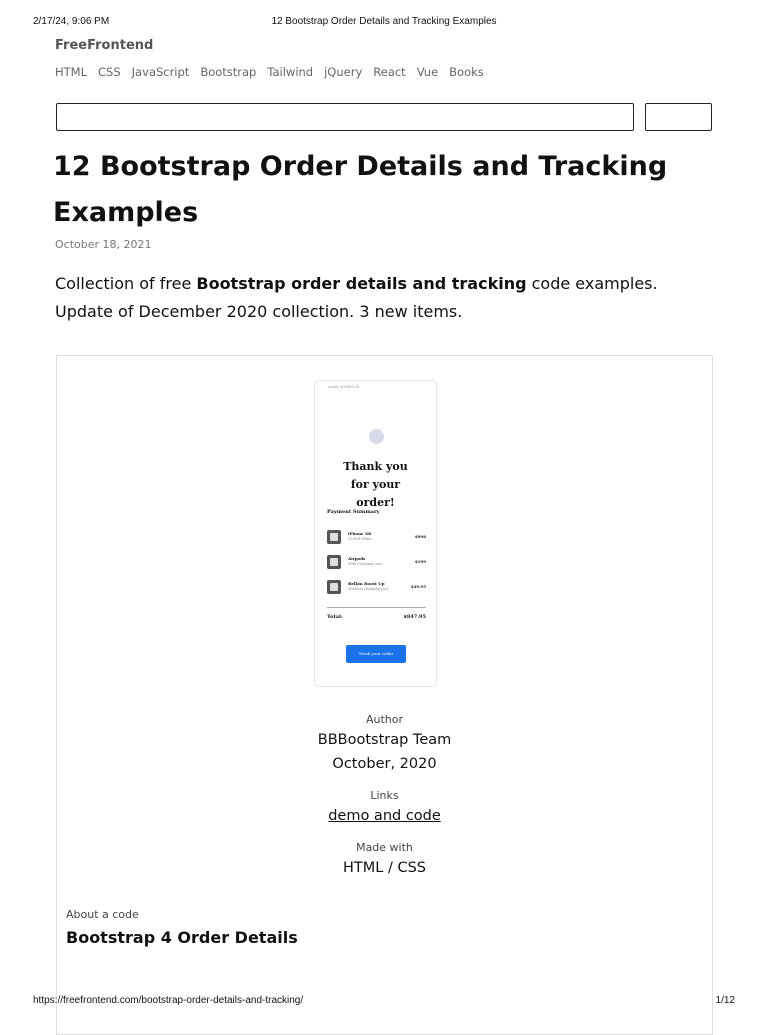 The image size is (768, 1035). What do you see at coordinates (376, 617) in the screenshot?
I see `preview-total-row: Total: $847.95` at bounding box center [376, 617].